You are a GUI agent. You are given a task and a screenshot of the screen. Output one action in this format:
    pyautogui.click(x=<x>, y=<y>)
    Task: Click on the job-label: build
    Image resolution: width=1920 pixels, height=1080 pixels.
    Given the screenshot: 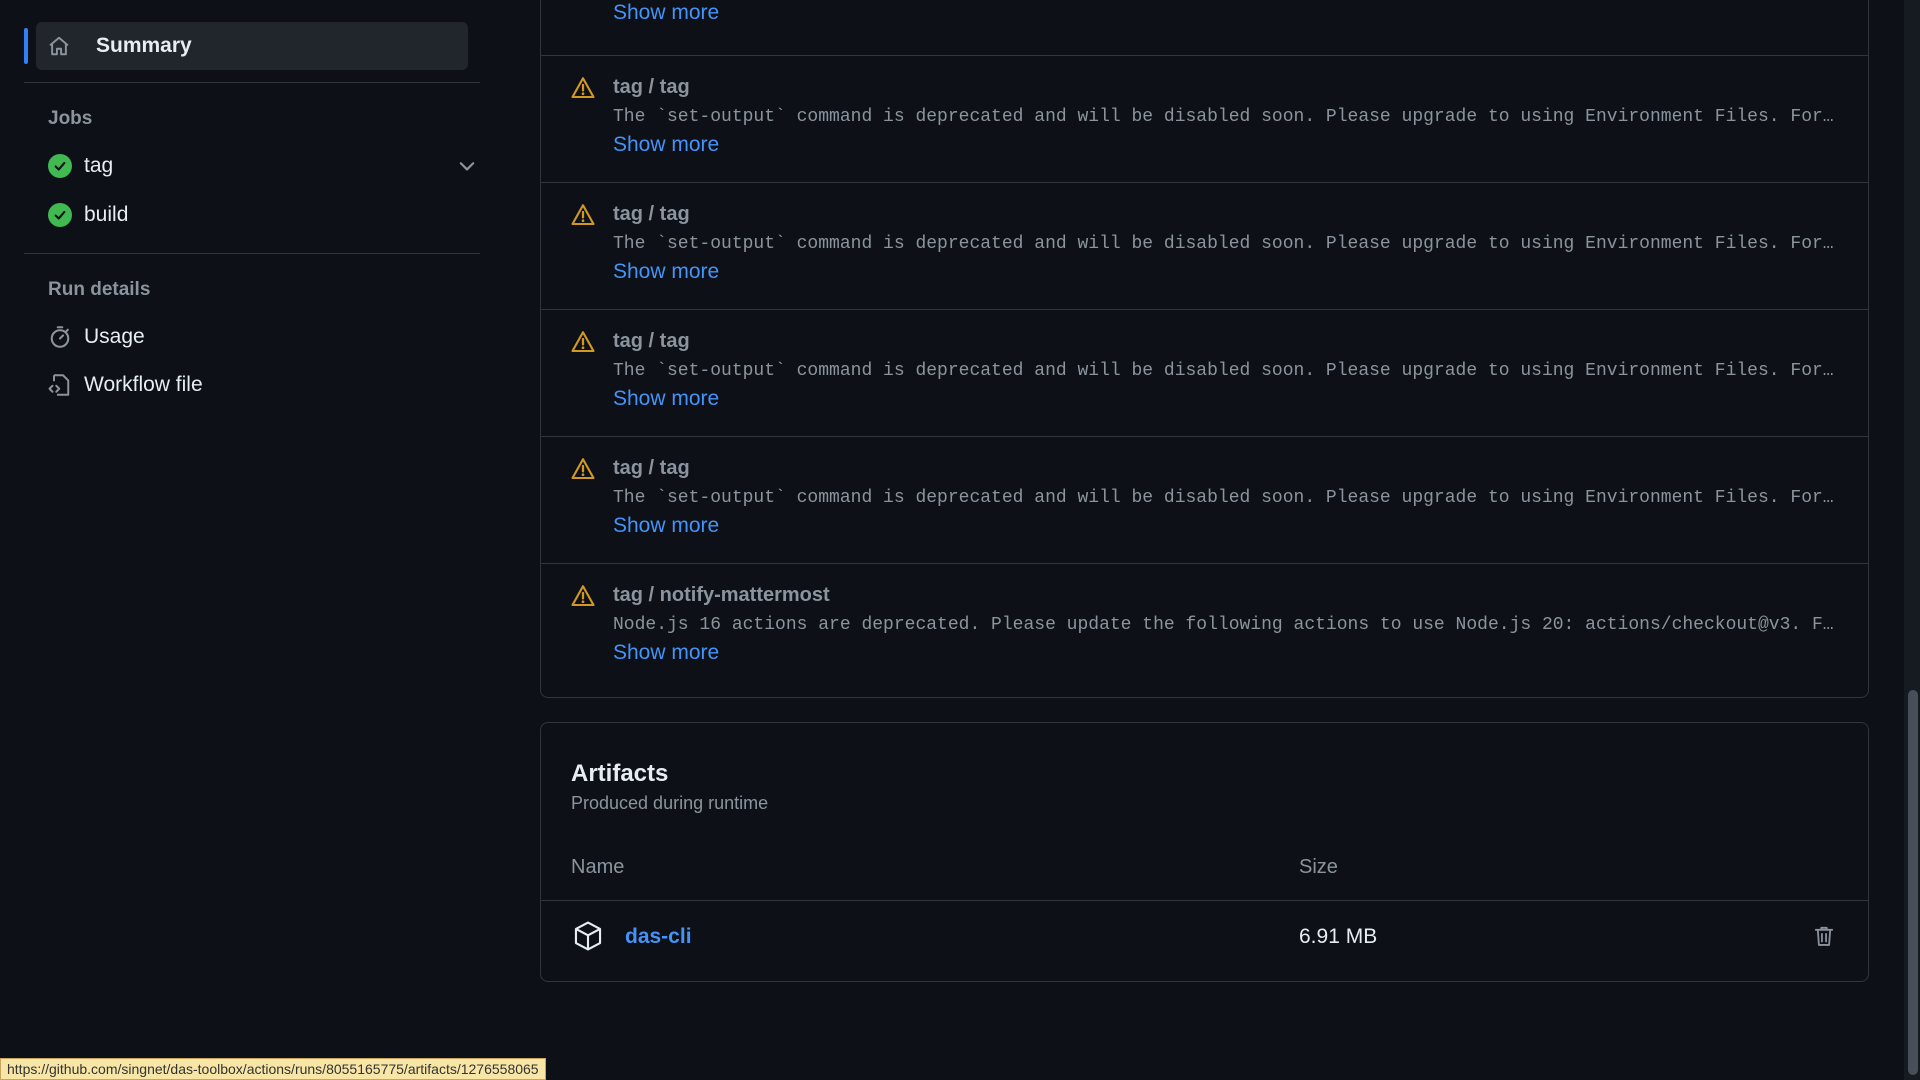 What is the action you would take?
    pyautogui.click(x=106, y=214)
    